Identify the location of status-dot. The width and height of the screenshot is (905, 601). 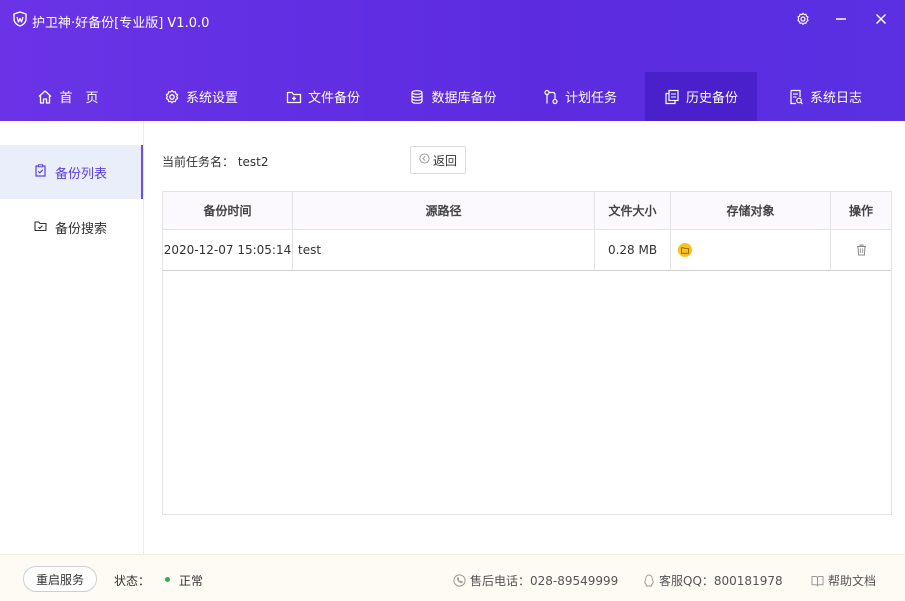
(167, 579).